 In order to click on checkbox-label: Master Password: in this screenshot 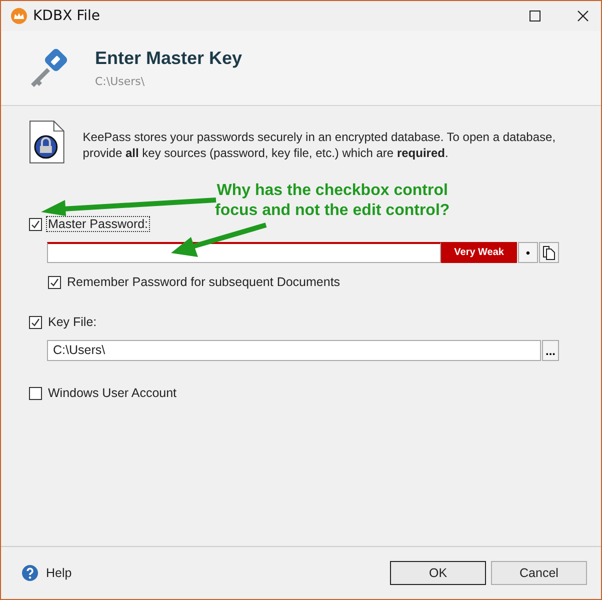, I will do `click(98, 224)`.